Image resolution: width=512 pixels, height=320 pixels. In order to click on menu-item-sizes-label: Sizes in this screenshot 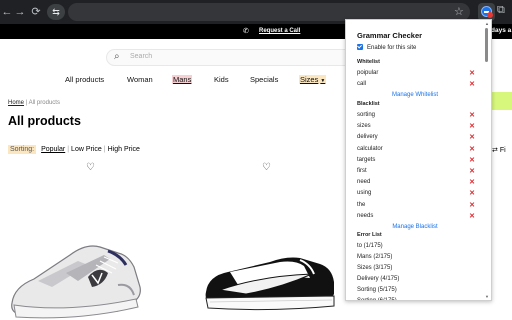, I will do `click(309, 79)`.